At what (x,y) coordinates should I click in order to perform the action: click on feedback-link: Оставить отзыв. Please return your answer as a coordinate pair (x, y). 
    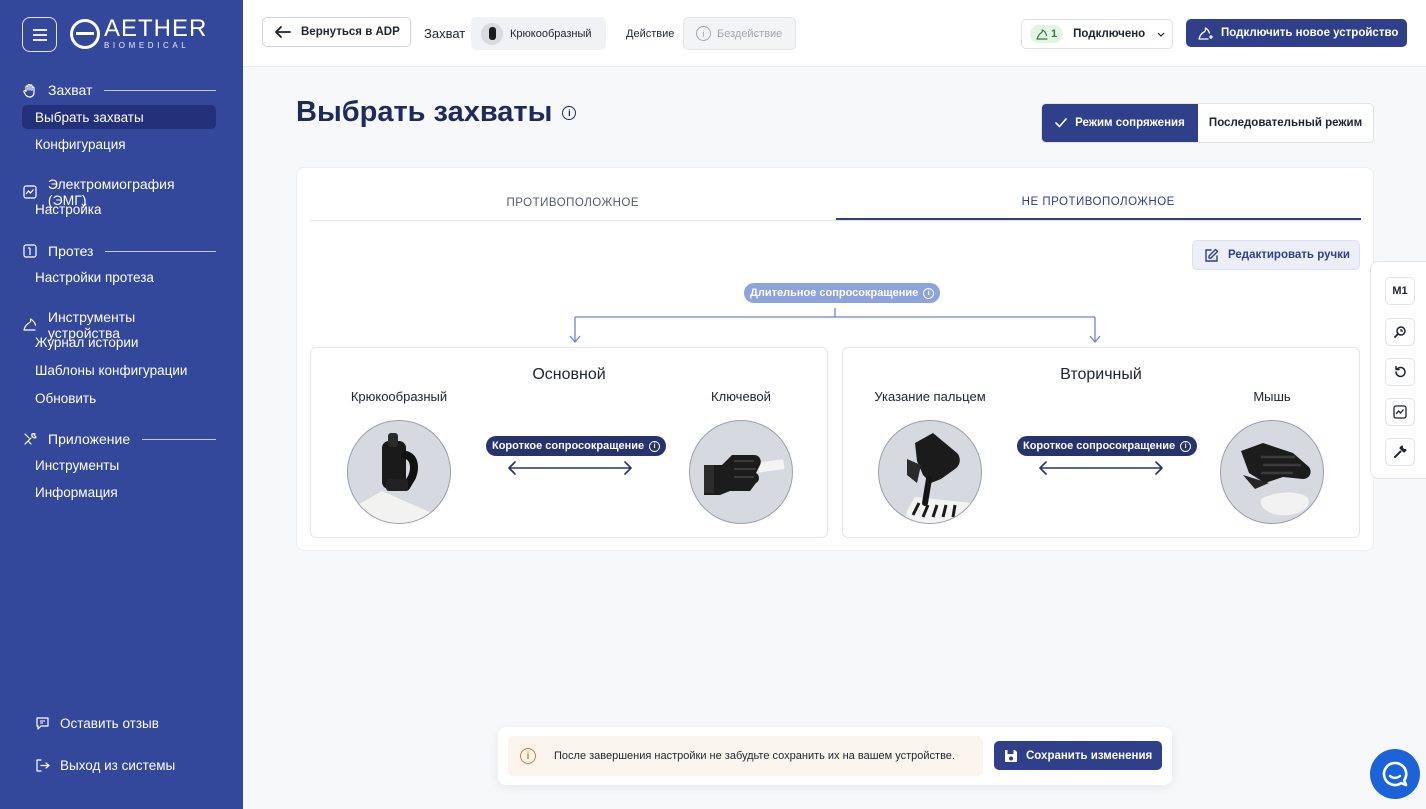
    Looking at the image, I should click on (97, 723).